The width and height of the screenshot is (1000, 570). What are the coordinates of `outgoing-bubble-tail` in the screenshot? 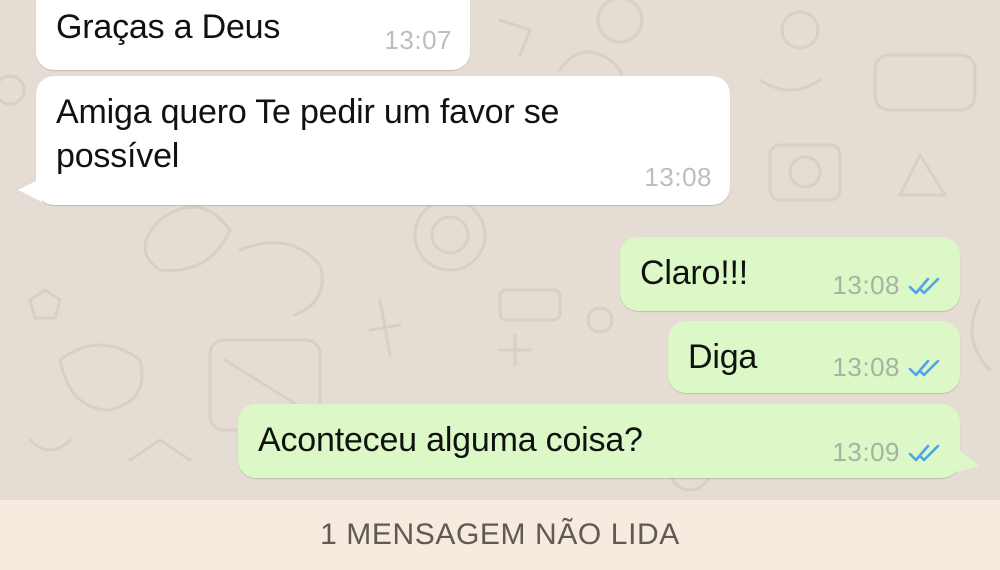 It's located at (968, 460).